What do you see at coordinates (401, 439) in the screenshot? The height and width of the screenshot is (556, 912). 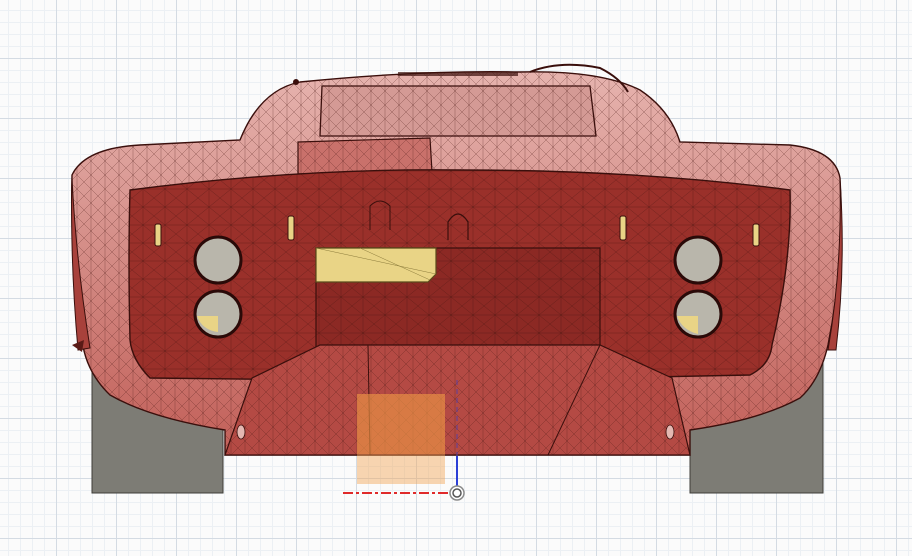 I see `sketch-rectangle` at bounding box center [401, 439].